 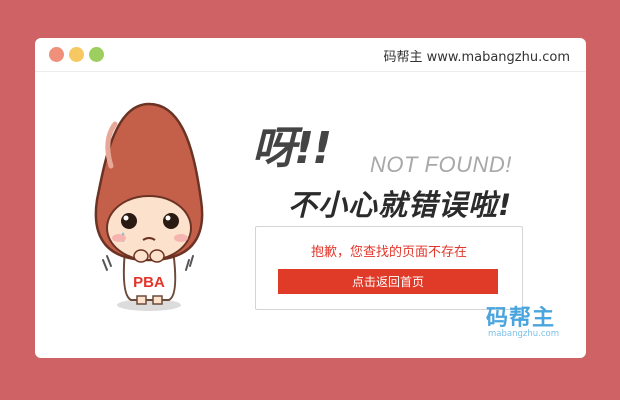 What do you see at coordinates (400, 205) in the screenshot?
I see `error-subheadline: 不小心就错误啦!` at bounding box center [400, 205].